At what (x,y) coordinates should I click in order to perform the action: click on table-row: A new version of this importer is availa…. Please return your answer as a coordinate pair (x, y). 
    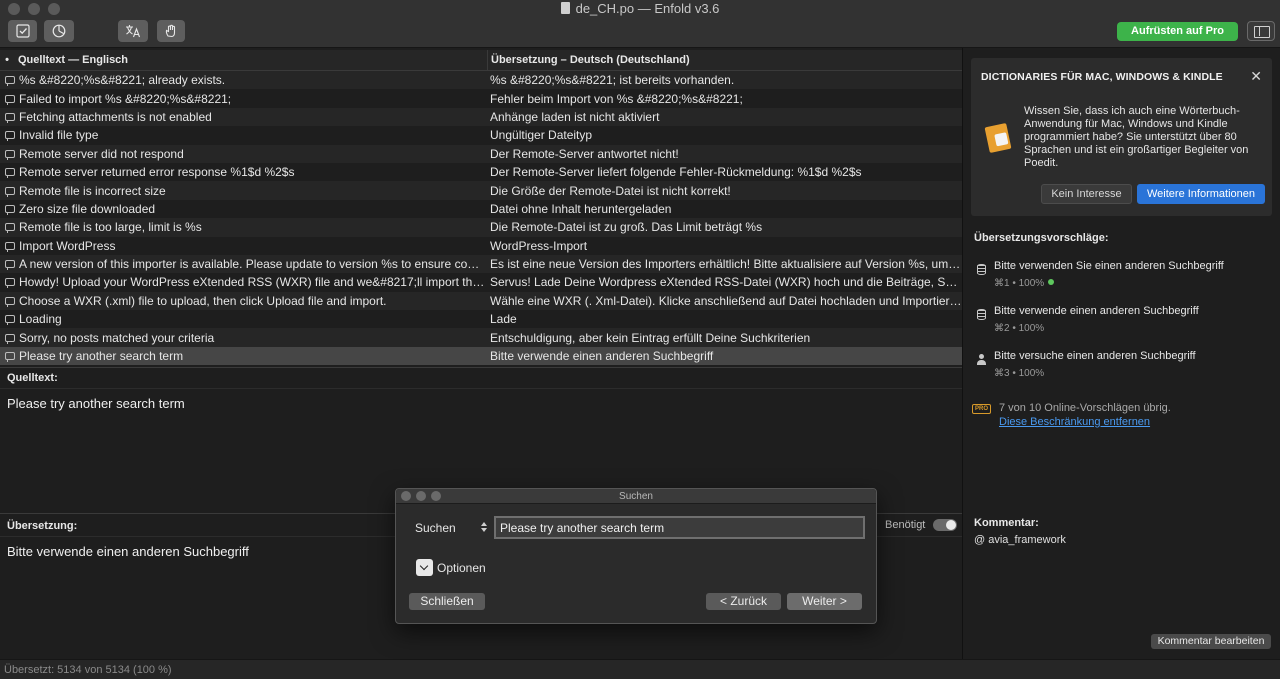
    Looking at the image, I should click on (481, 264).